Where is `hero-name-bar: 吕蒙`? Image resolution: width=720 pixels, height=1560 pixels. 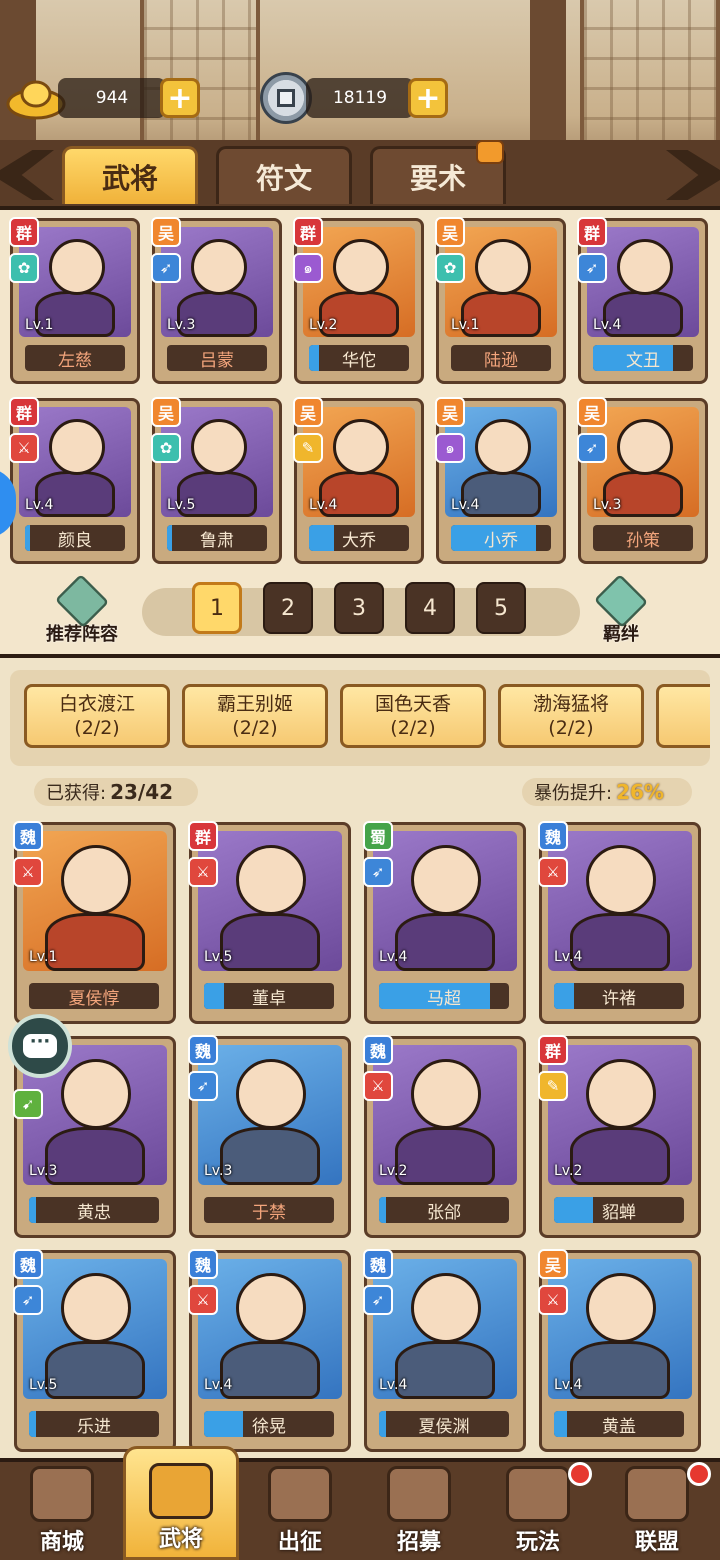
hero-name-bar: 吕蒙 is located at coordinates (217, 358).